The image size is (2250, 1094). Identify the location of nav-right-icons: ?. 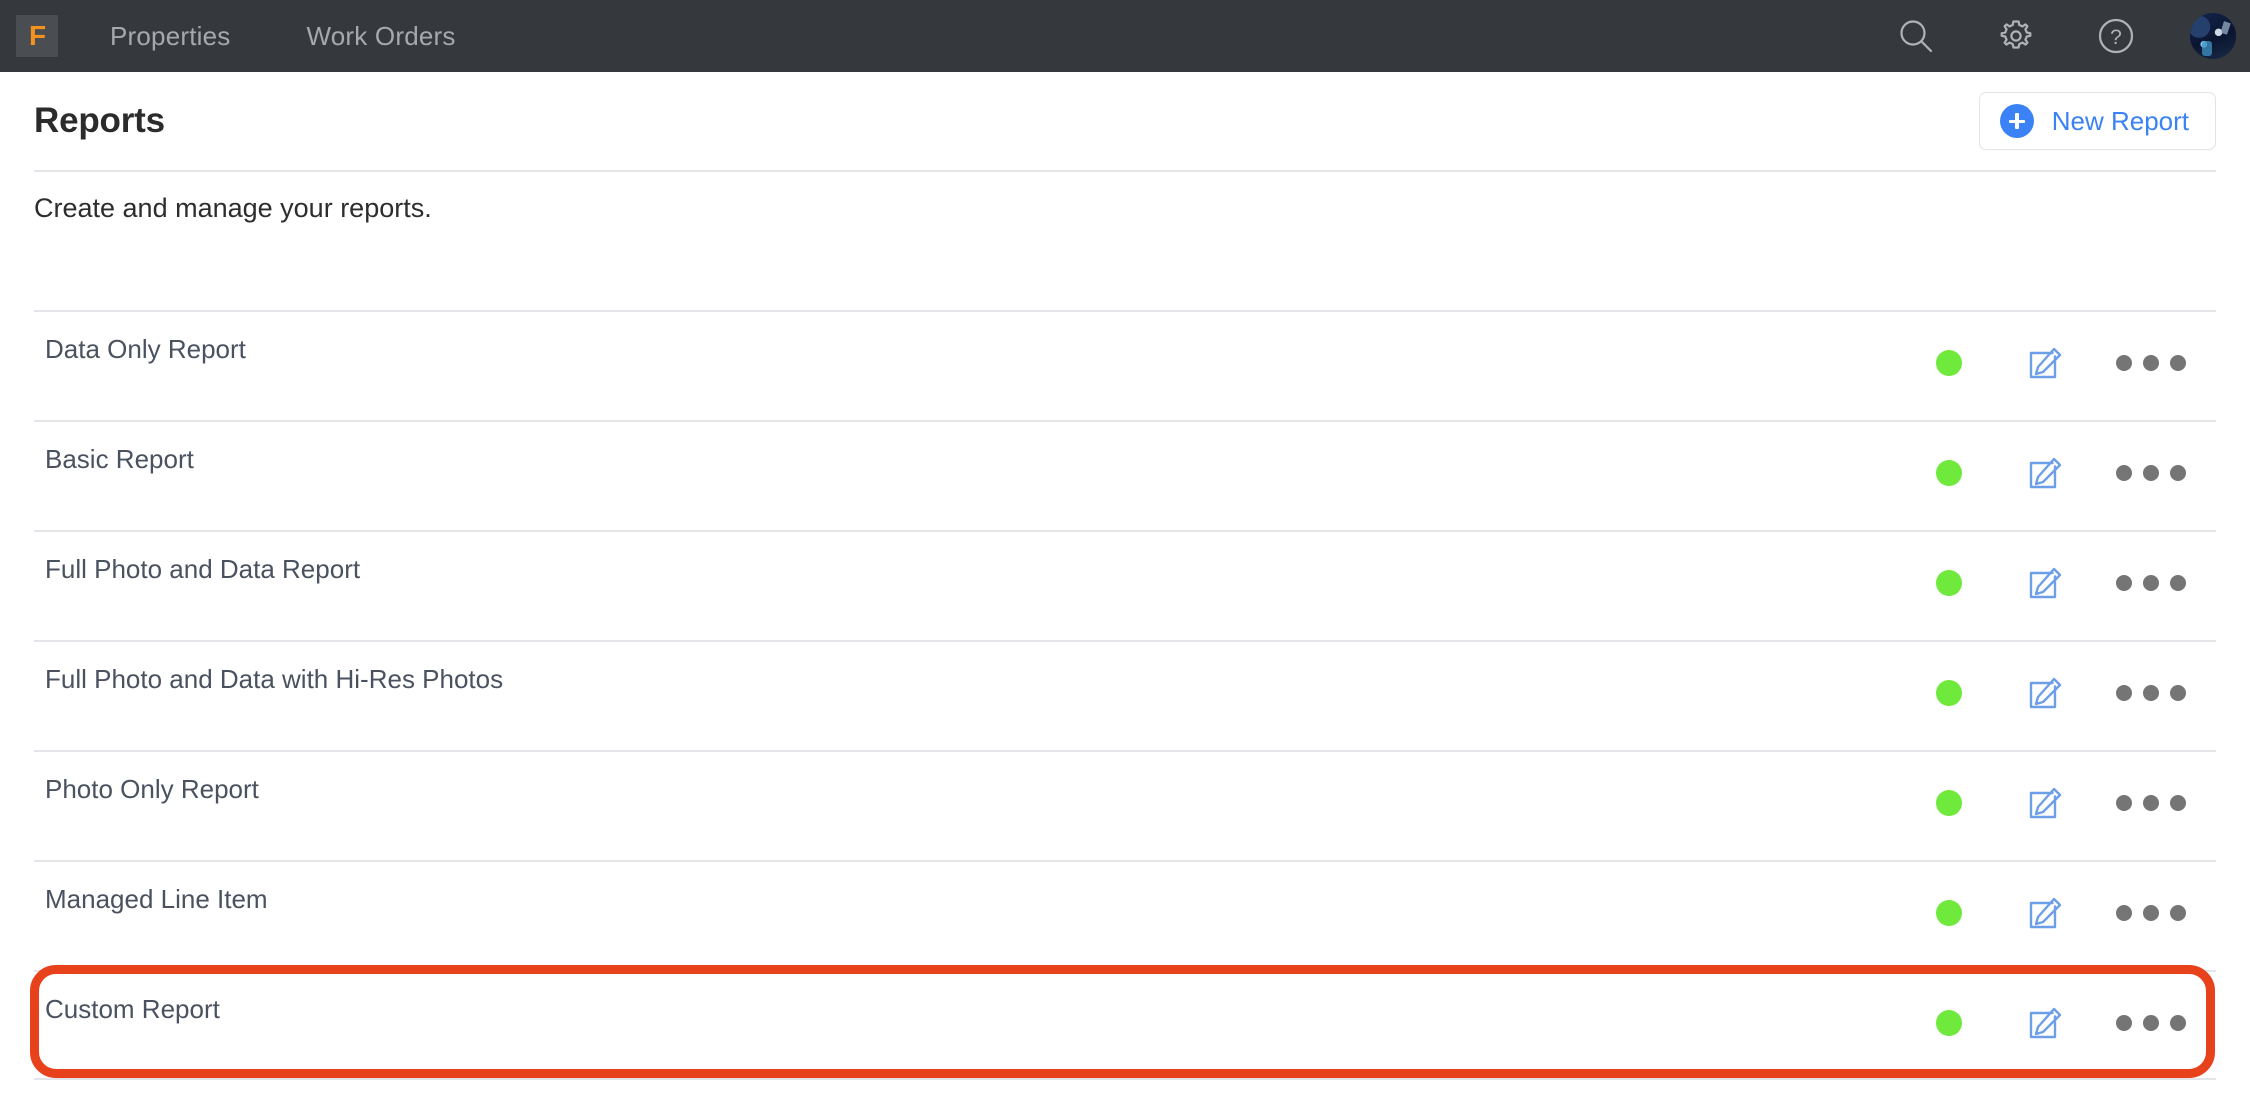
(2037, 36).